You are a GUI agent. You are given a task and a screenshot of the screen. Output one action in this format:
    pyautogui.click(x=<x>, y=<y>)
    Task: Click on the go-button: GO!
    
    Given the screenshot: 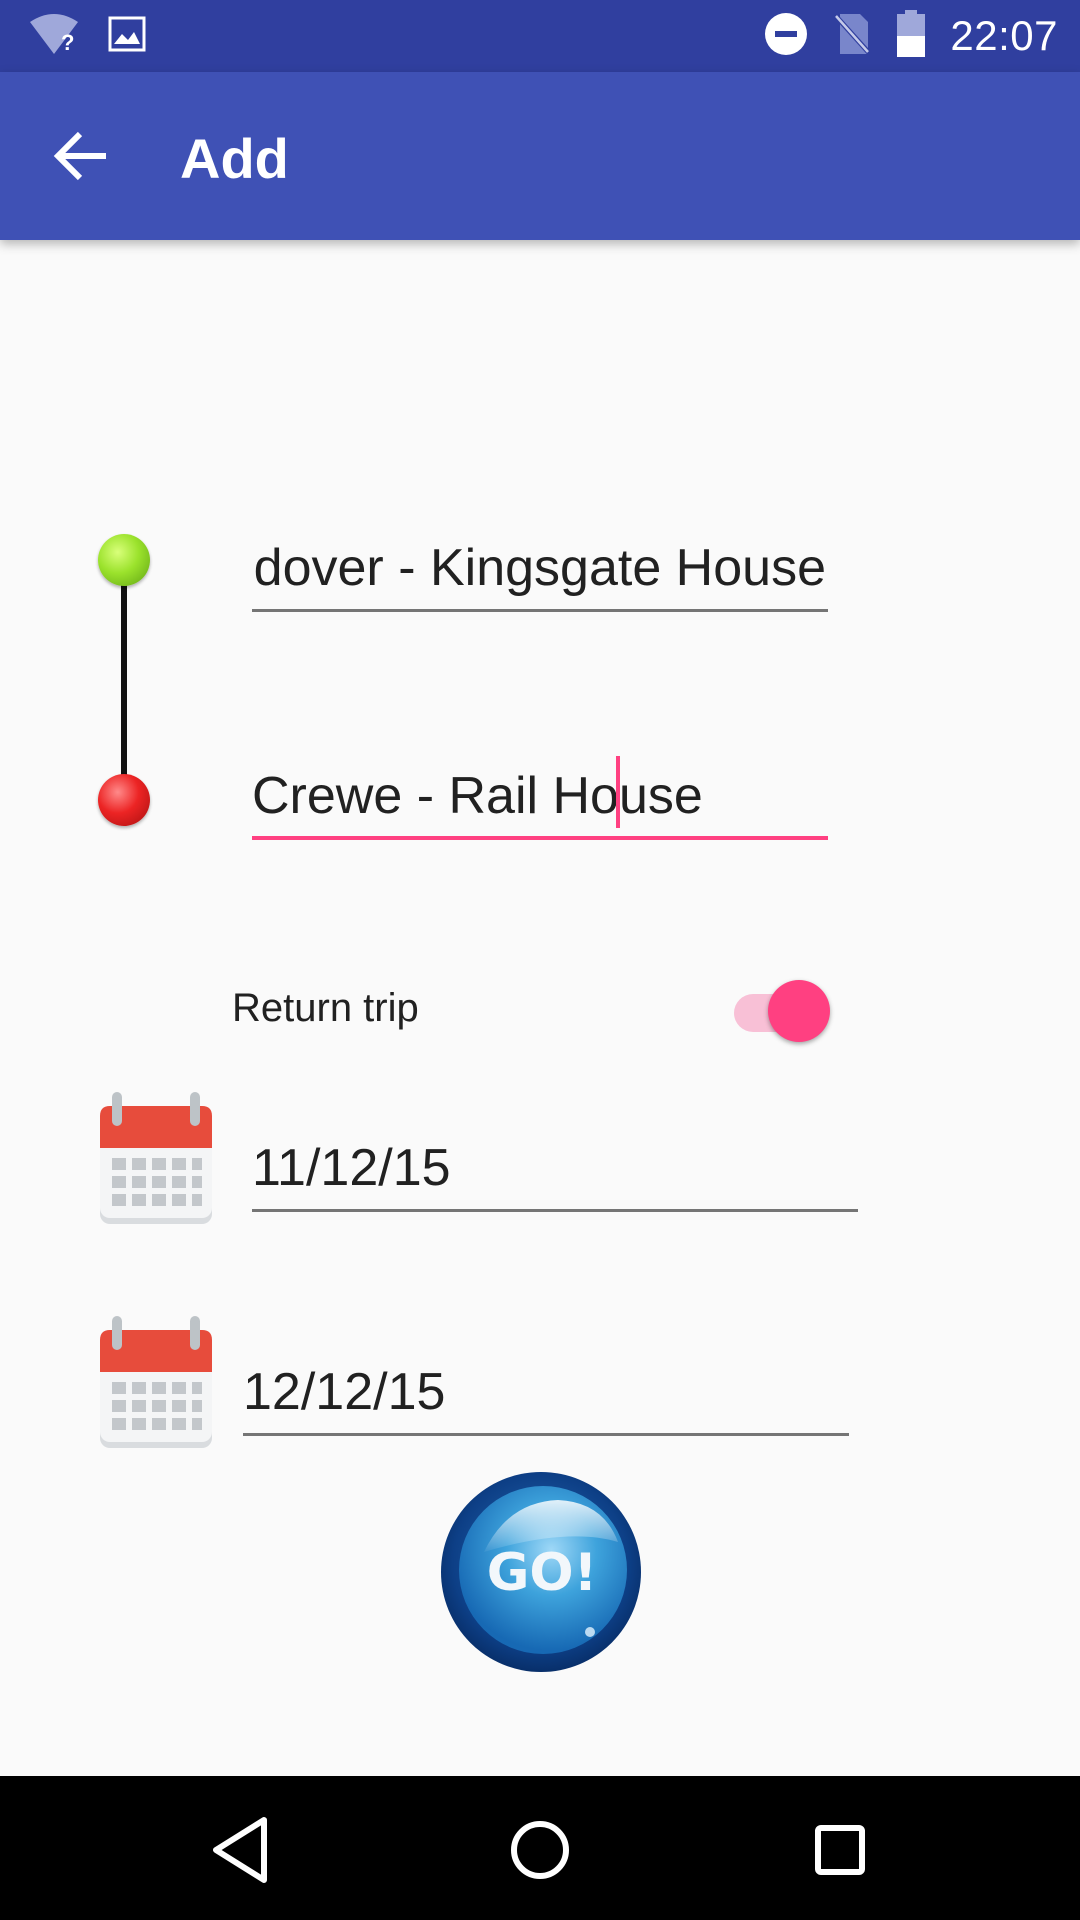 What is the action you would take?
    pyautogui.click(x=541, y=1572)
    